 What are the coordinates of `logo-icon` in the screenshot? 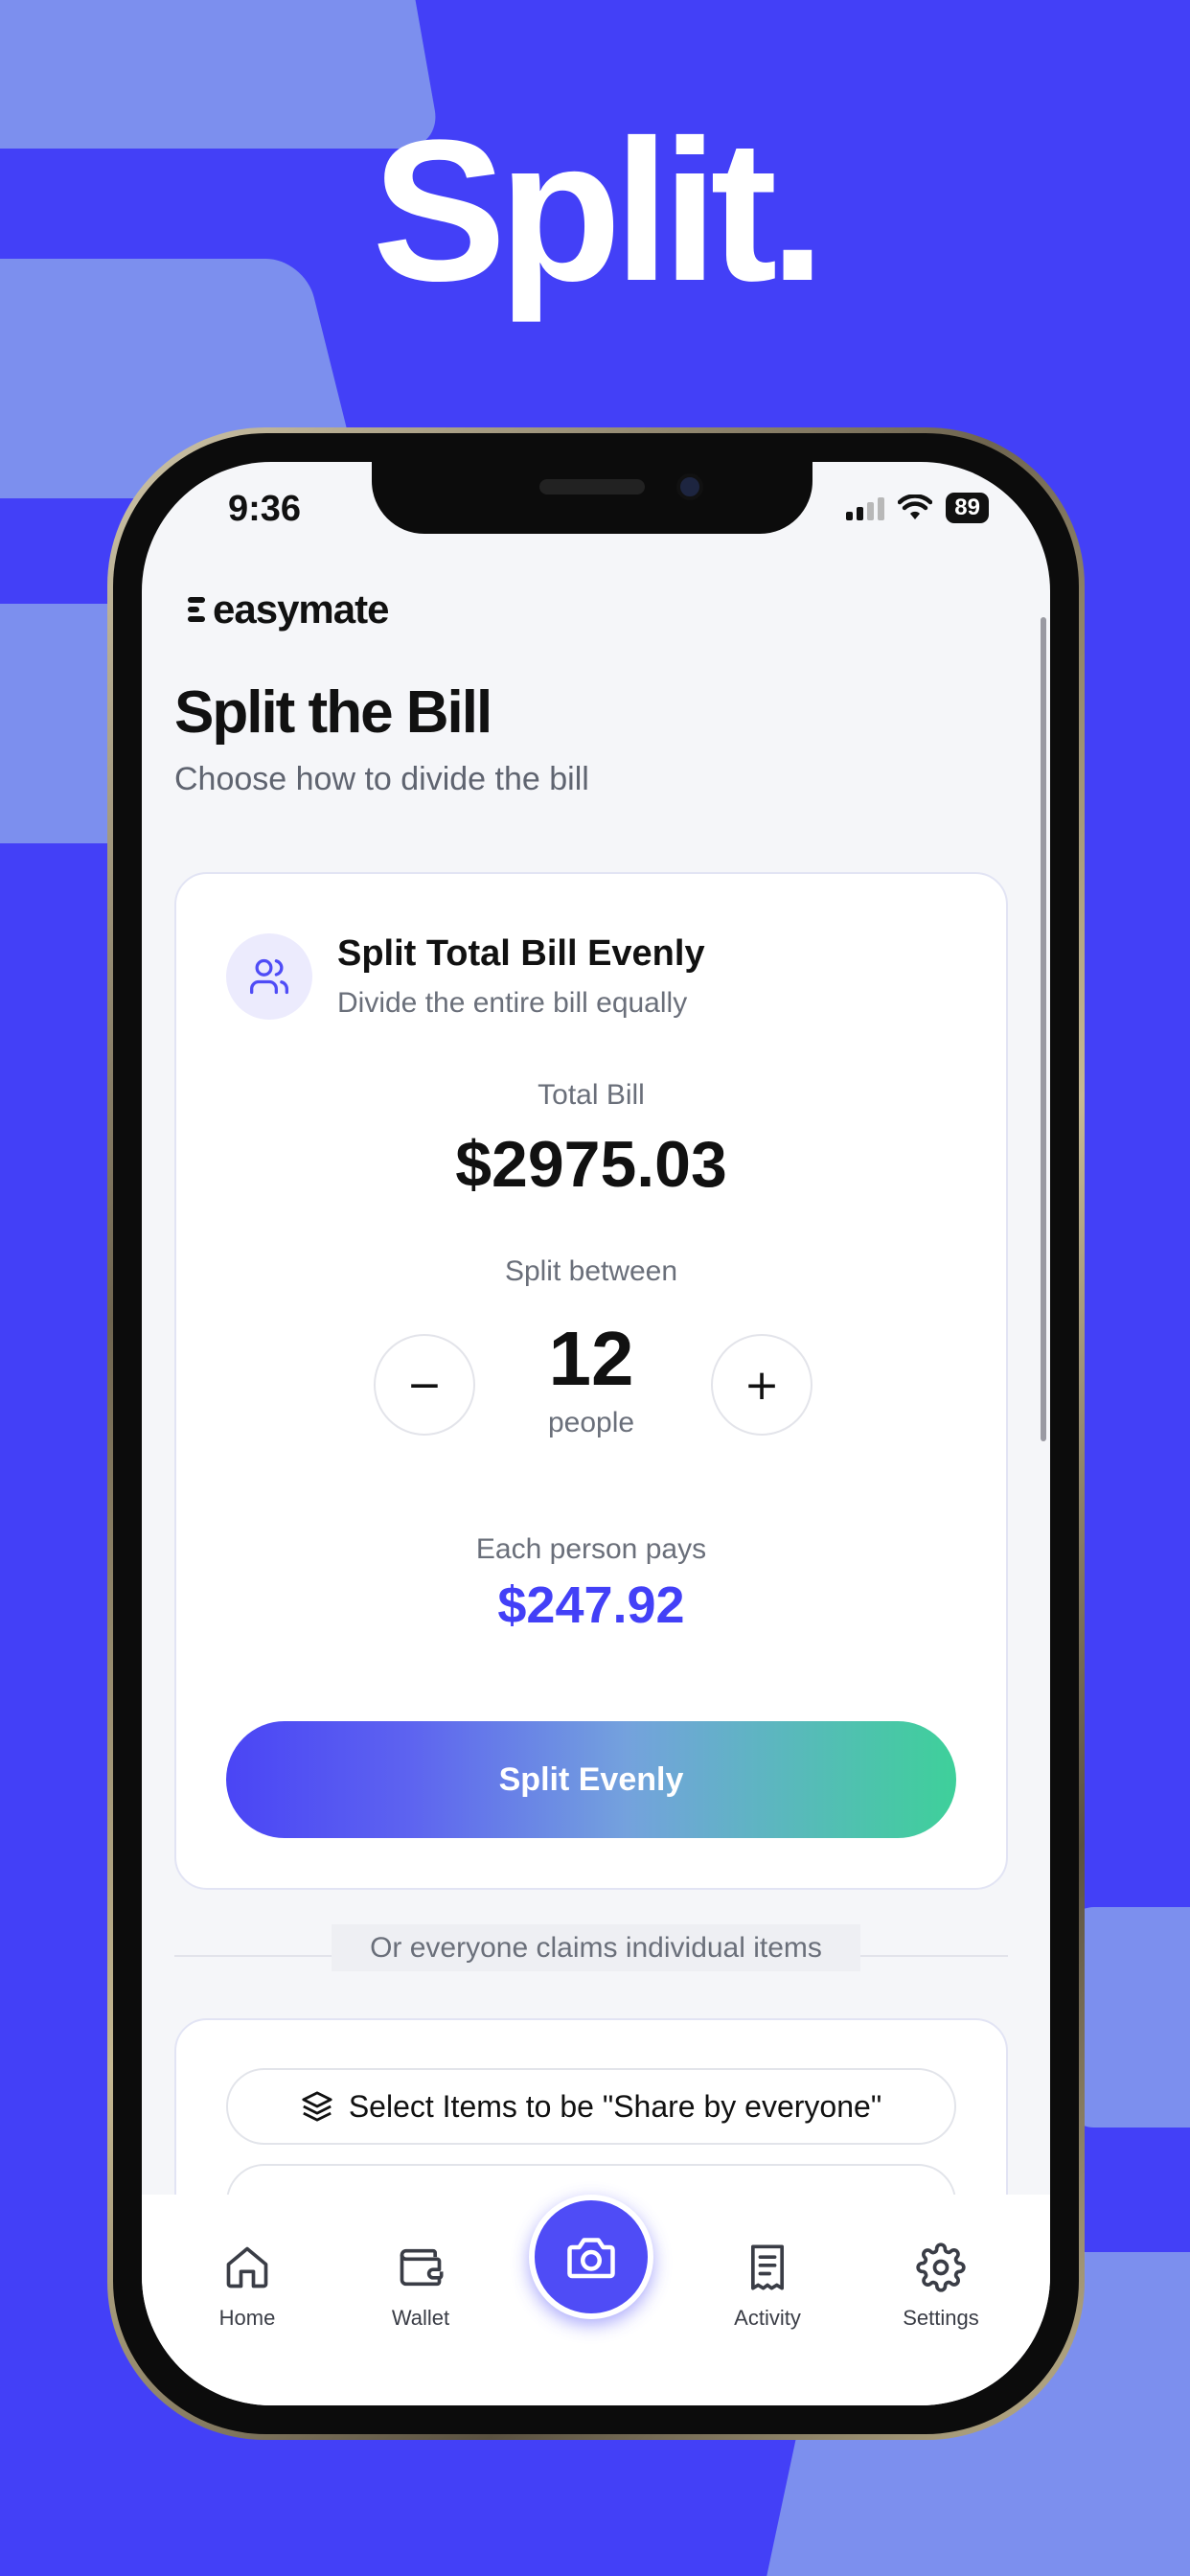 It's located at (197, 609).